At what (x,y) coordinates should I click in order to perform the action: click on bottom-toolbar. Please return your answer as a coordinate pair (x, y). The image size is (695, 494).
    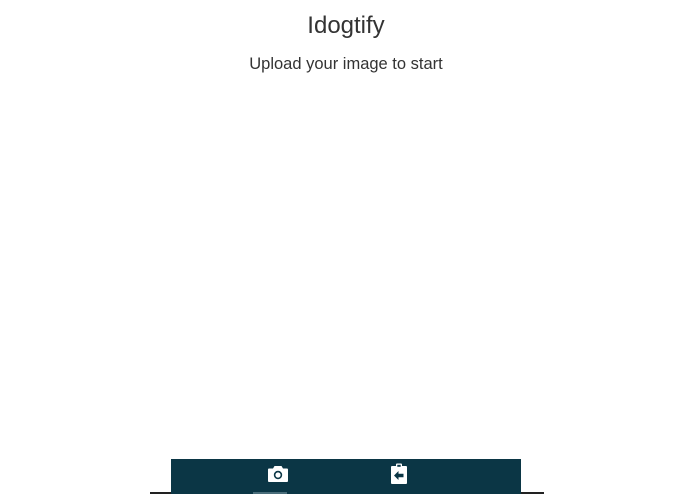
    Looking at the image, I should click on (346, 476).